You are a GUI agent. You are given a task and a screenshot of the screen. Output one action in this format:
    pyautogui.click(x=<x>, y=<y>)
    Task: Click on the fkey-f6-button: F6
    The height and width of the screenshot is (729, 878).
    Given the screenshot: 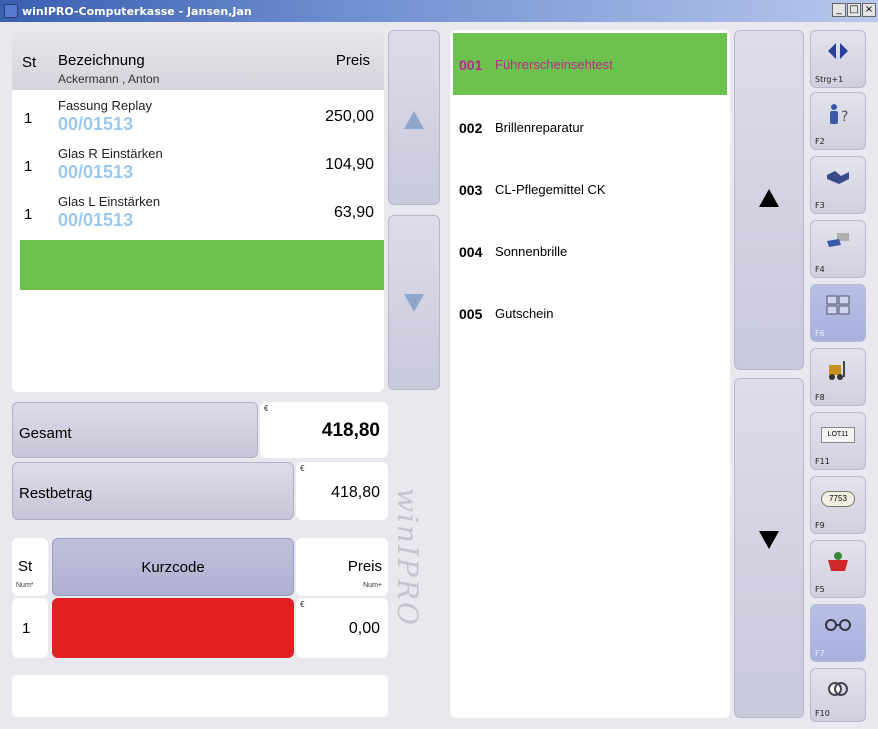 What is the action you would take?
    pyautogui.click(x=838, y=313)
    